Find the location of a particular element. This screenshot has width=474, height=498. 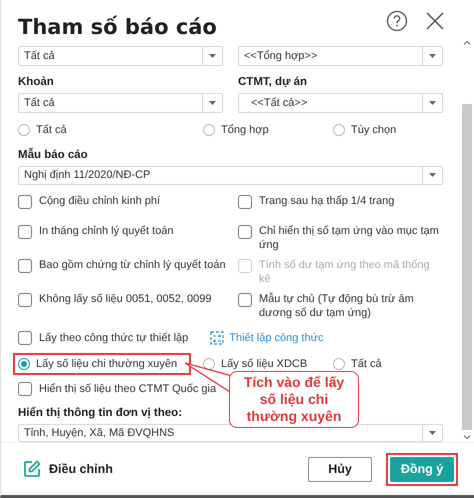

checkbox-label: Hiển thị số liệu theo CTMT Quốc gia is located at coordinates (127, 389).